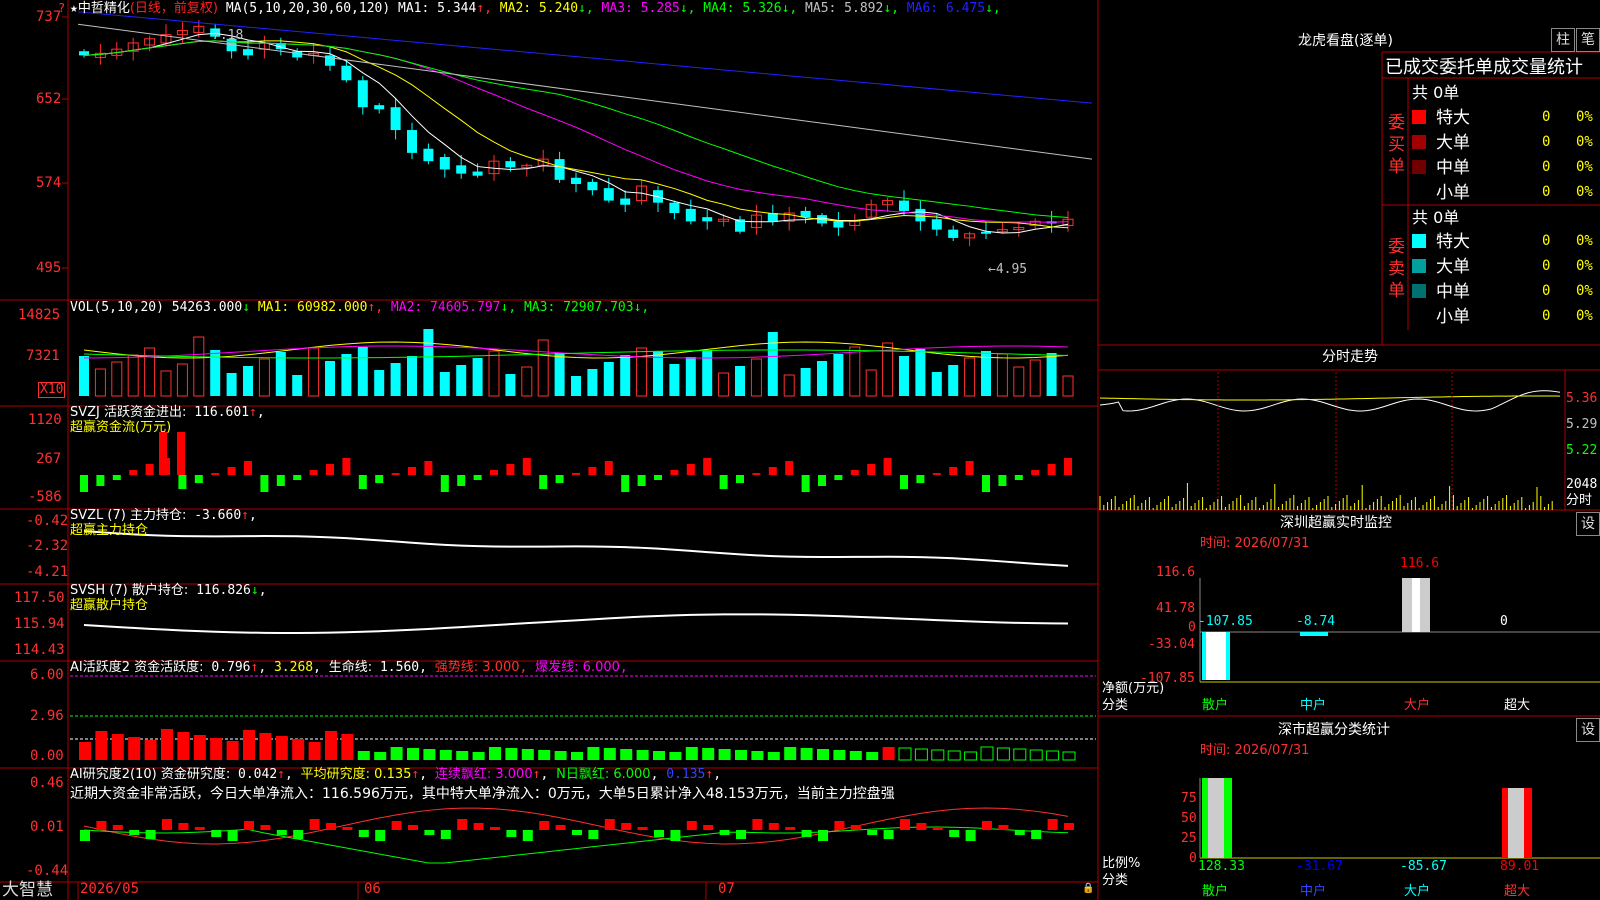  I want to click on app-logo: 大智慧, so click(27, 890).